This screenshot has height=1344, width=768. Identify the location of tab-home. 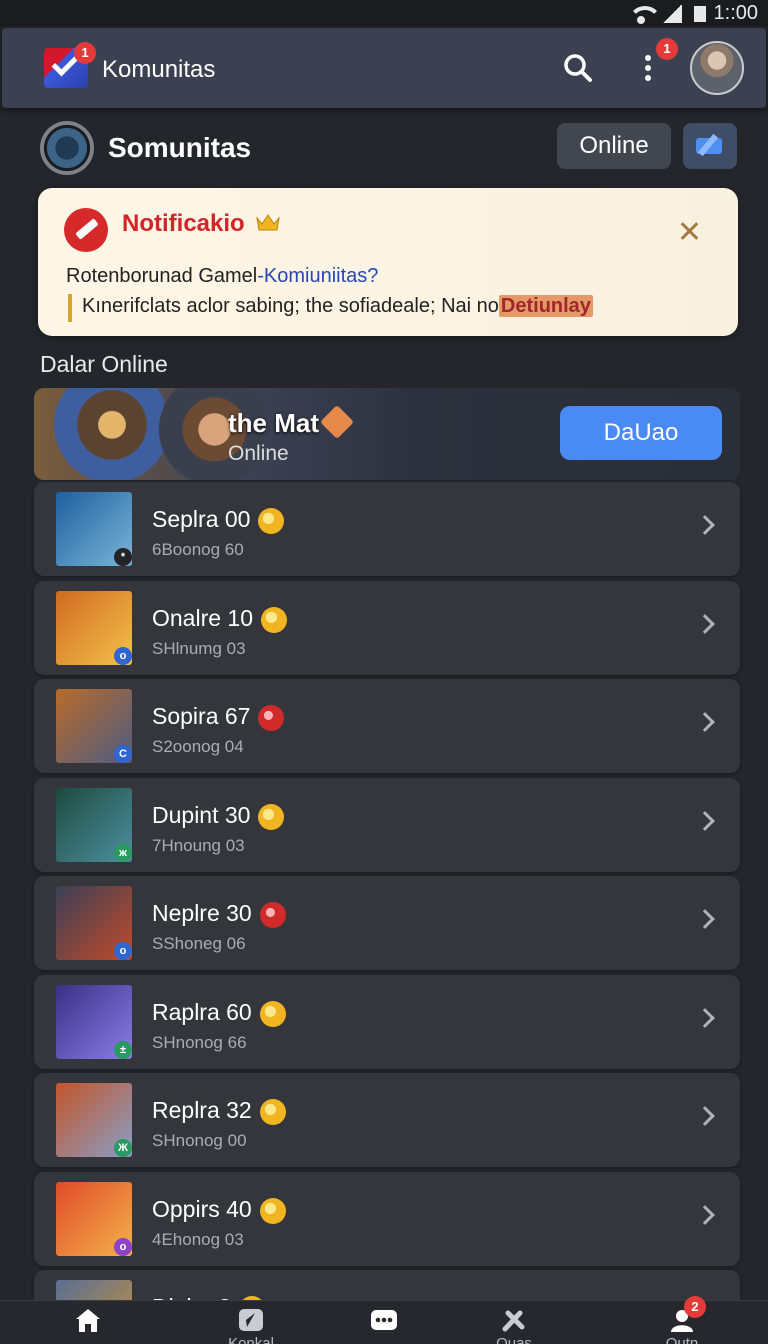
(88, 1322).